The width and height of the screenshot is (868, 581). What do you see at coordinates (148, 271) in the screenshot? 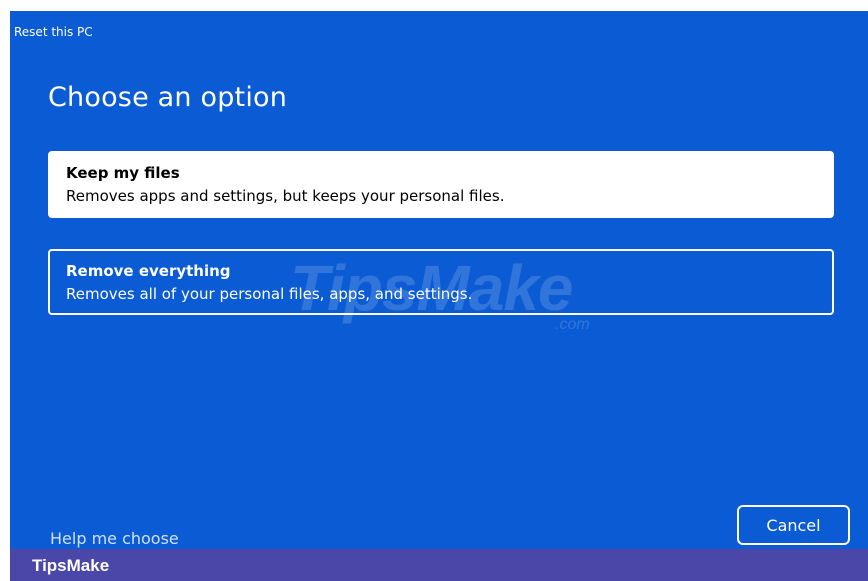
I see `option-remove-title: Remove everything` at bounding box center [148, 271].